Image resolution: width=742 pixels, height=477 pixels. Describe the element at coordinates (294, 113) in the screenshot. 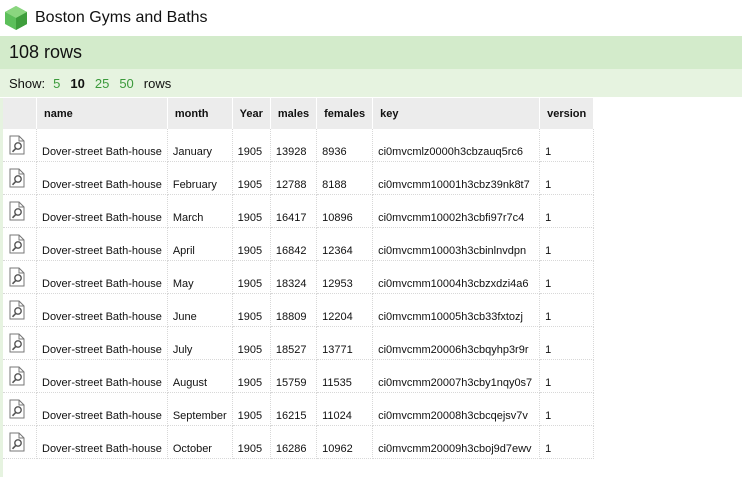

I see `column-header-males: males` at that location.